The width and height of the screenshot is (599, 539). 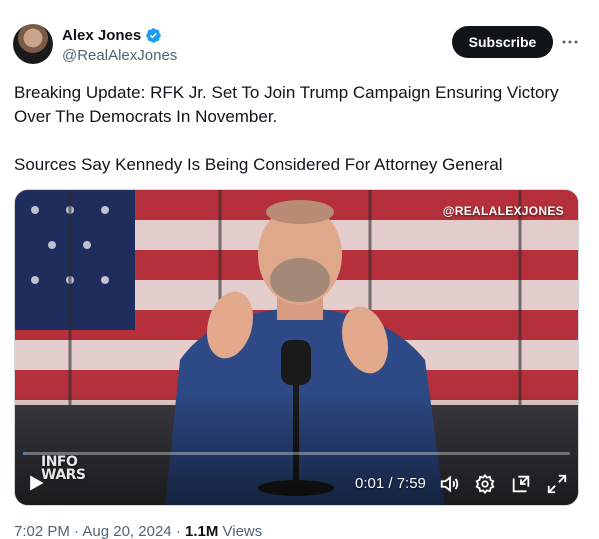 I want to click on settings-gear-icon, so click(x=485, y=484).